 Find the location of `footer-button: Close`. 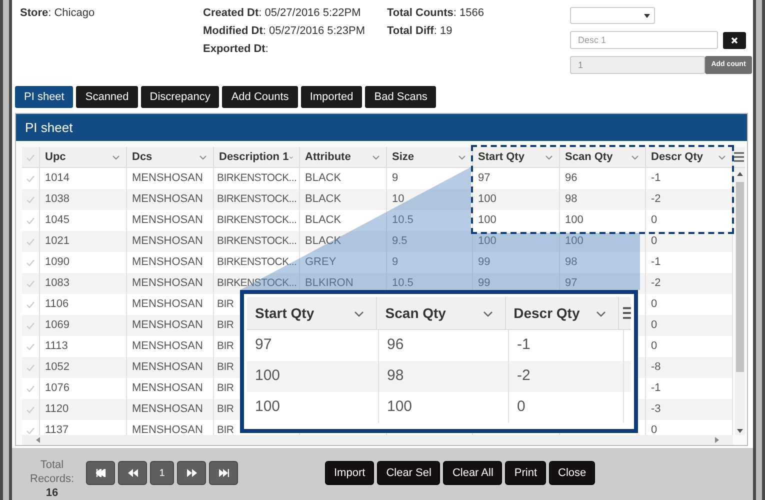

footer-button: Close is located at coordinates (572, 473).